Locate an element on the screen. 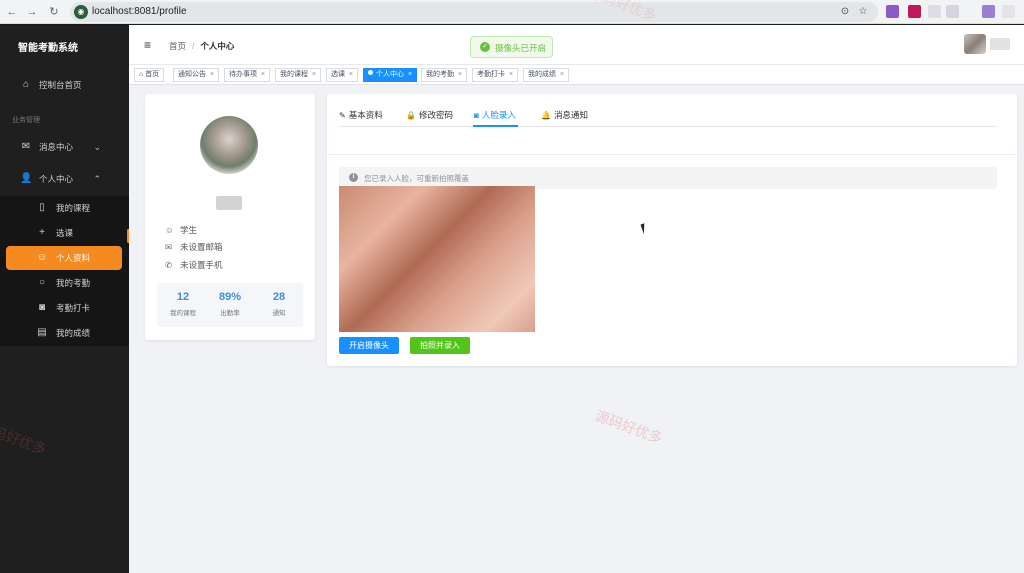 The image size is (1024, 573). search-icon: ○ is located at coordinates (42, 282).